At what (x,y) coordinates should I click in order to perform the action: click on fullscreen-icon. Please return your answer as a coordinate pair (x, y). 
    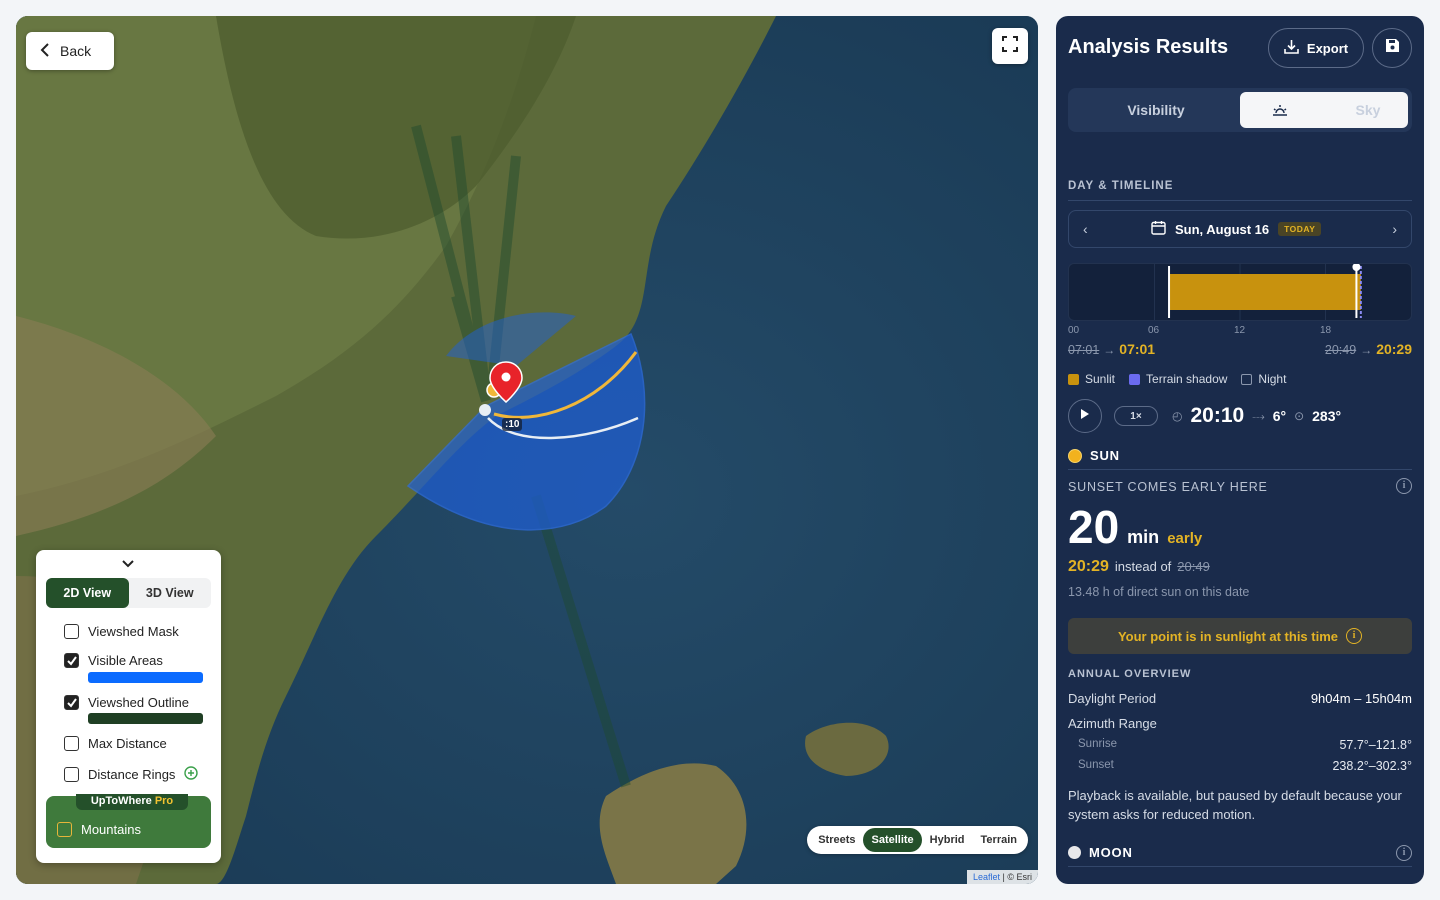
    Looking at the image, I should click on (1010, 46).